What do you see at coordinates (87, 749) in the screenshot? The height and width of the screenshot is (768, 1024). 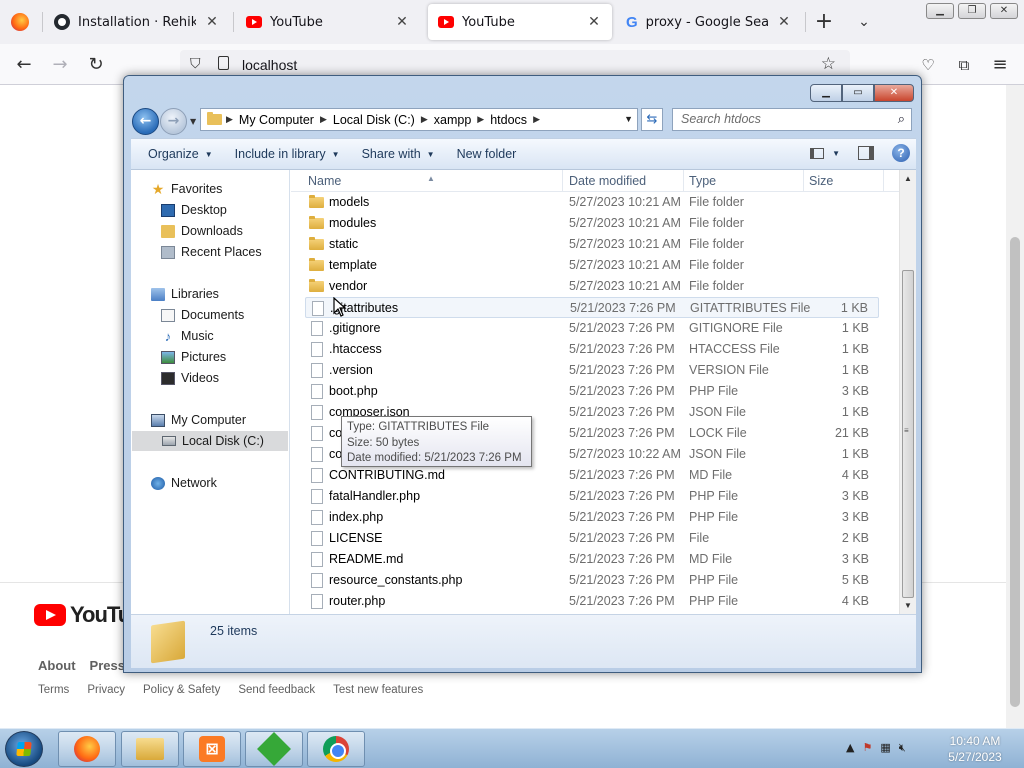 I see `taskbar-firefox` at bounding box center [87, 749].